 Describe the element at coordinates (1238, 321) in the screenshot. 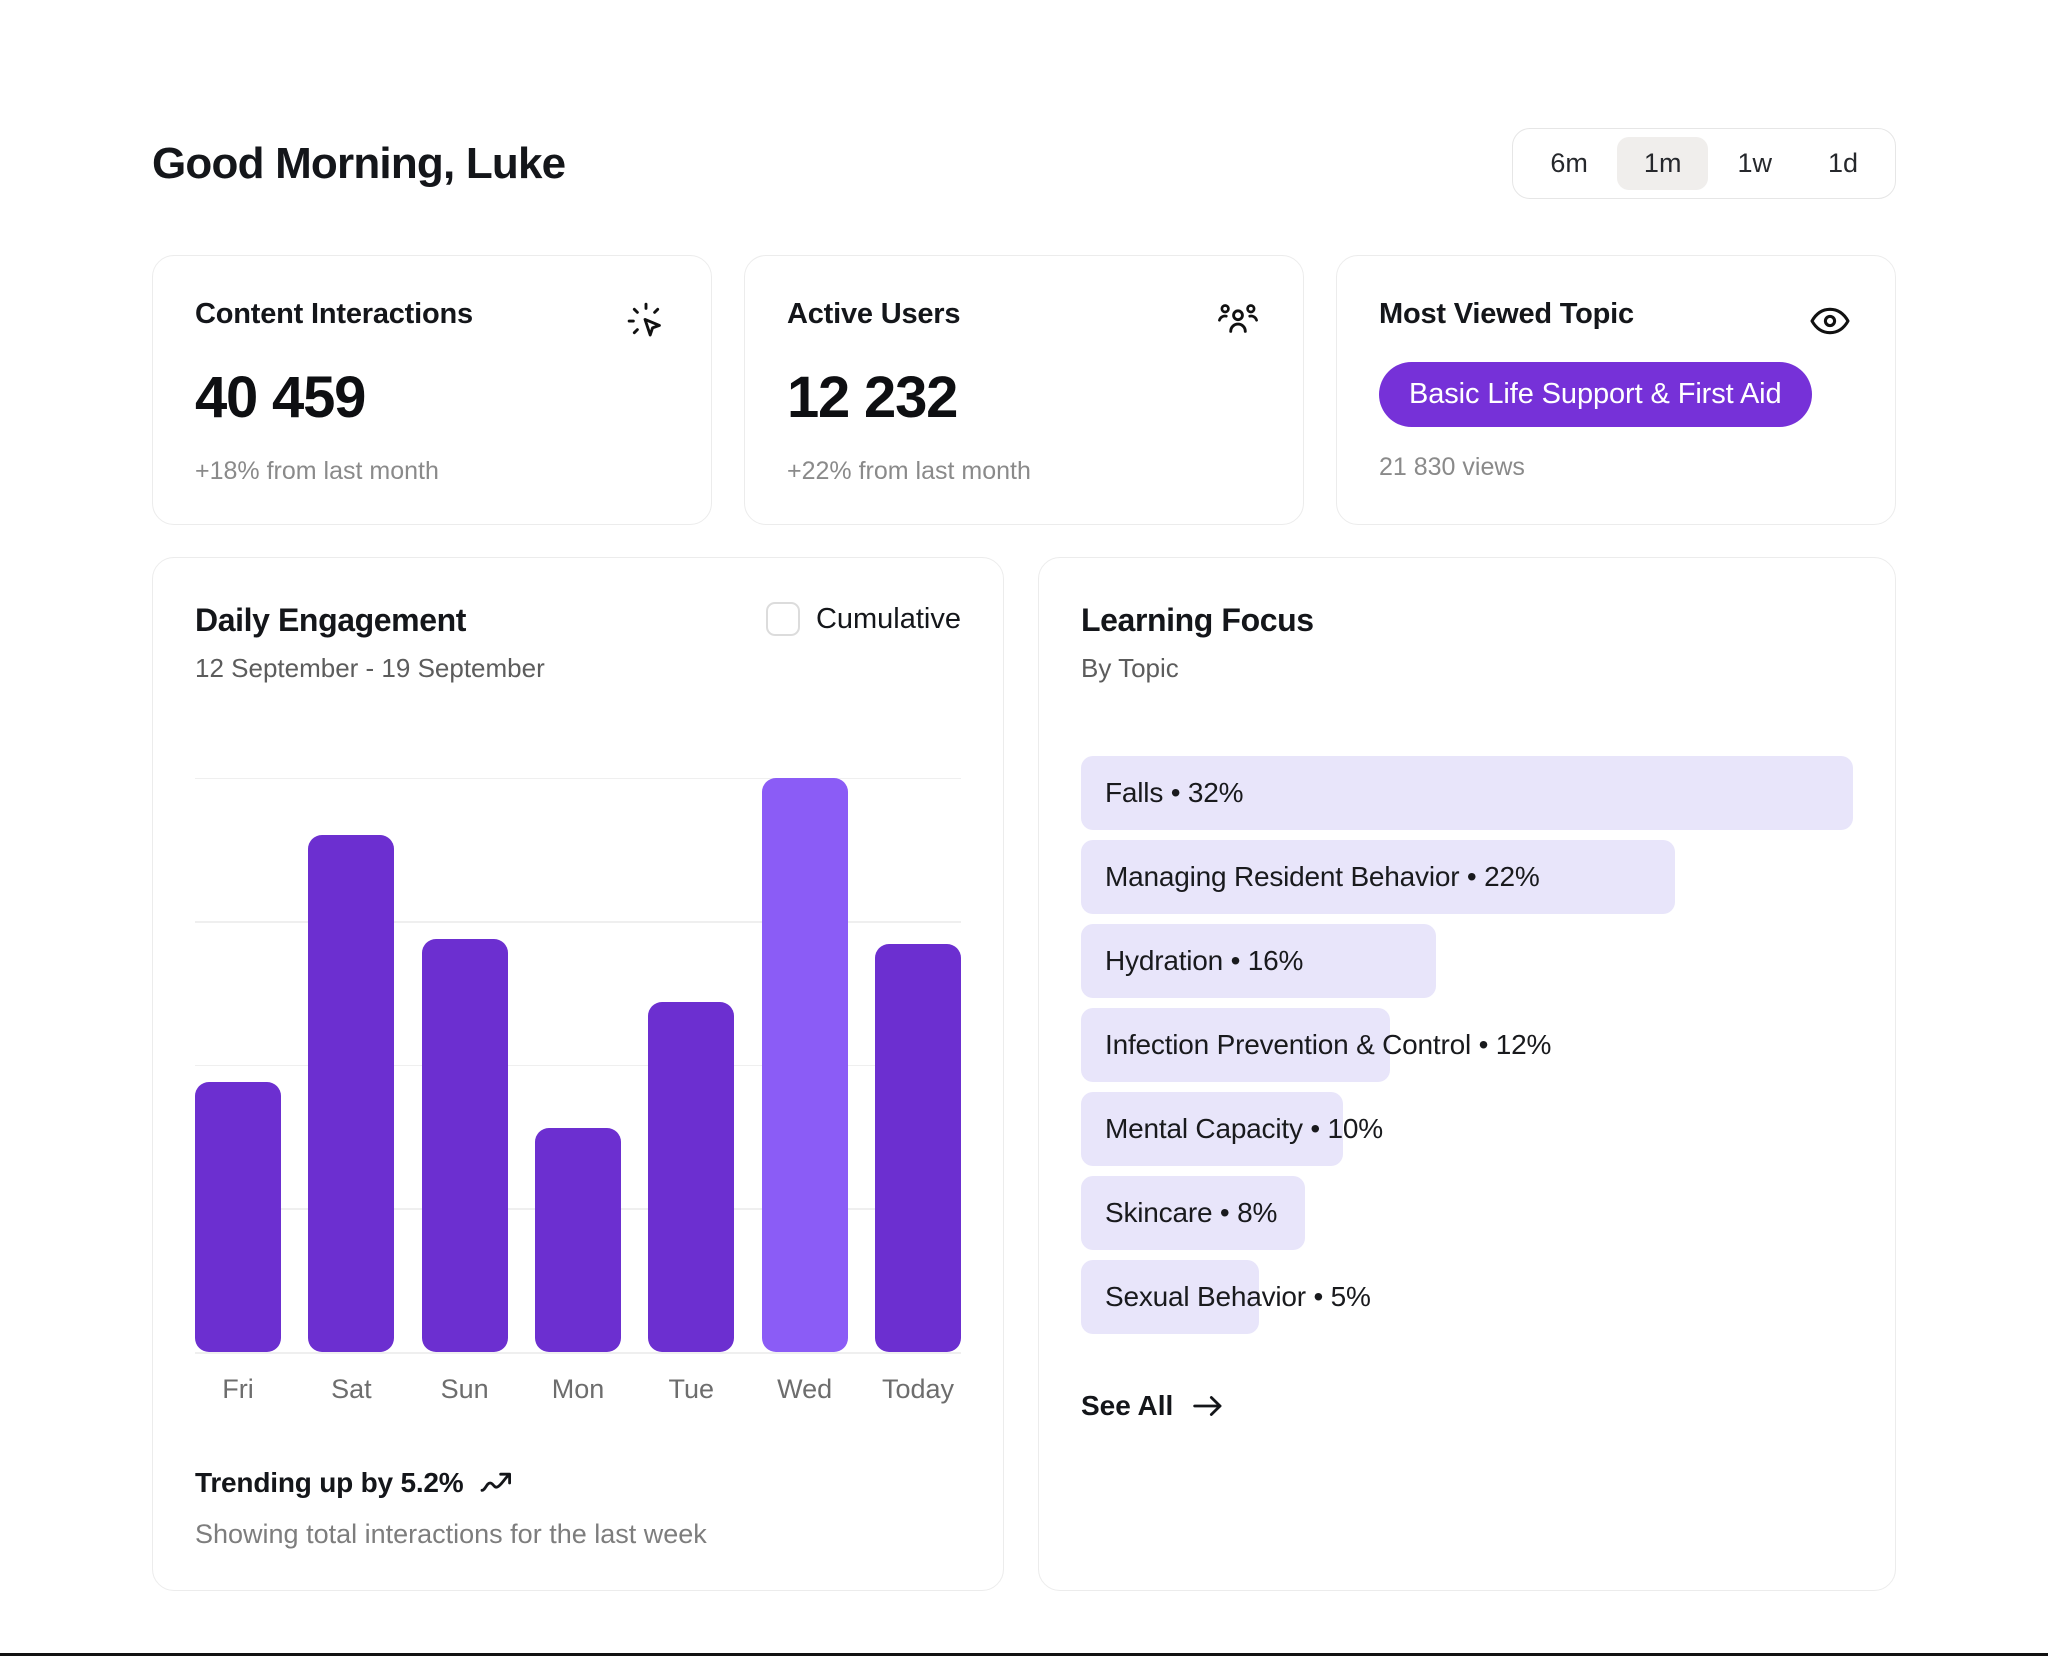

I see `users-group-icon` at that location.